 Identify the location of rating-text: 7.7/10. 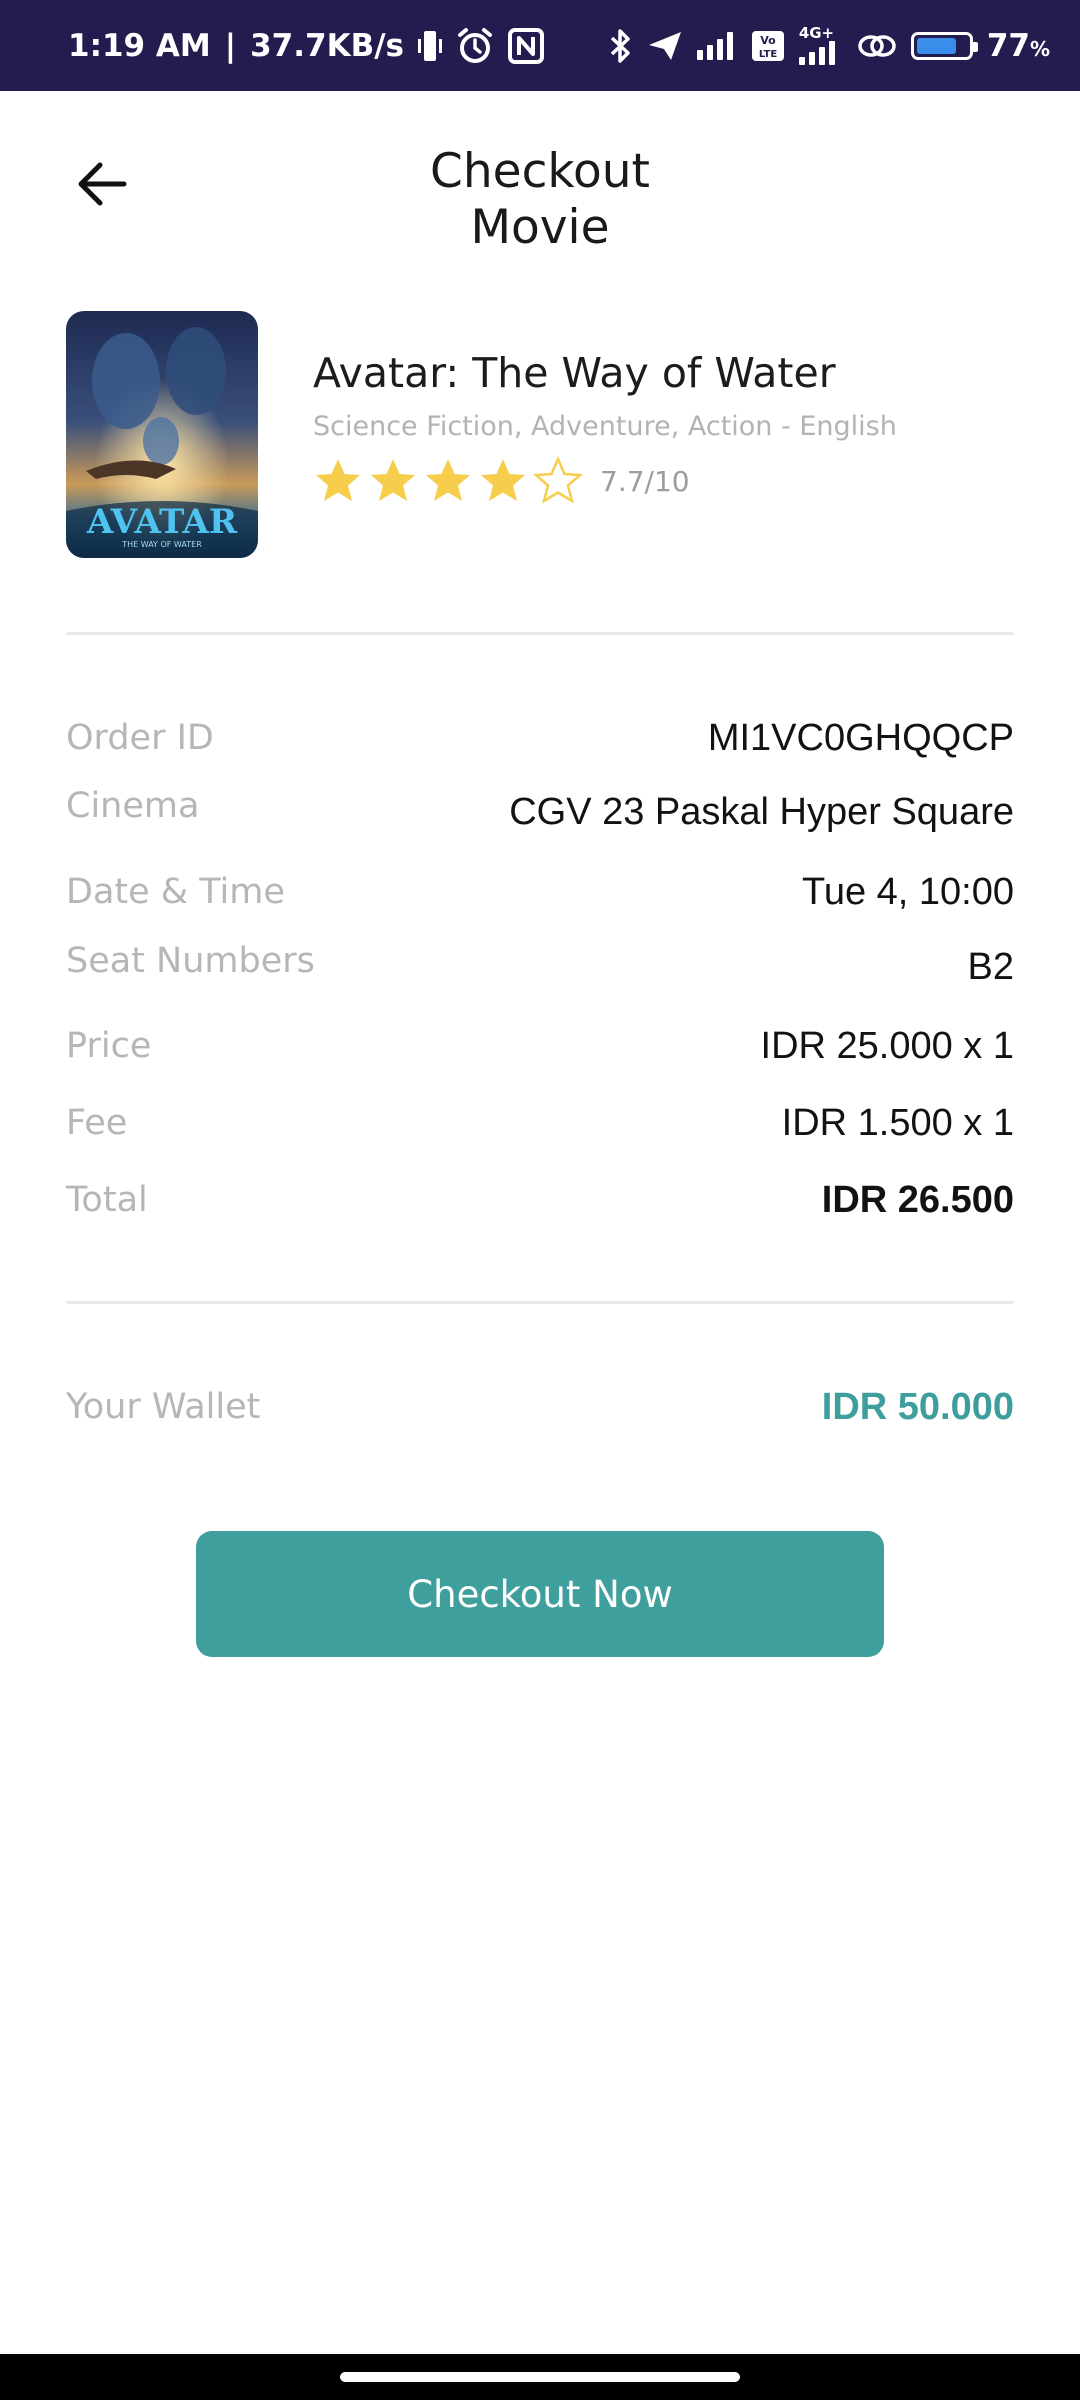
(645, 481).